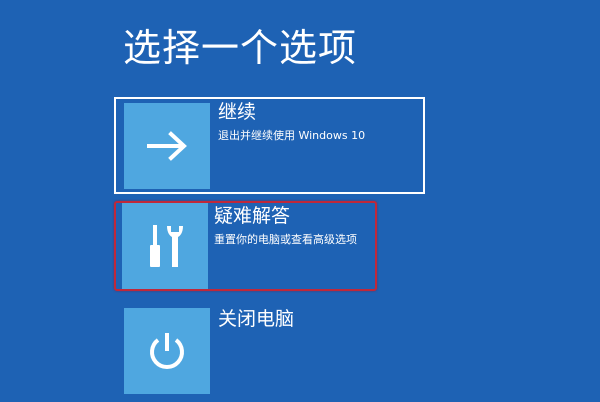 This screenshot has width=600, height=402. What do you see at coordinates (269, 353) in the screenshot?
I see `shutdown-option: 关闭电脑` at bounding box center [269, 353].